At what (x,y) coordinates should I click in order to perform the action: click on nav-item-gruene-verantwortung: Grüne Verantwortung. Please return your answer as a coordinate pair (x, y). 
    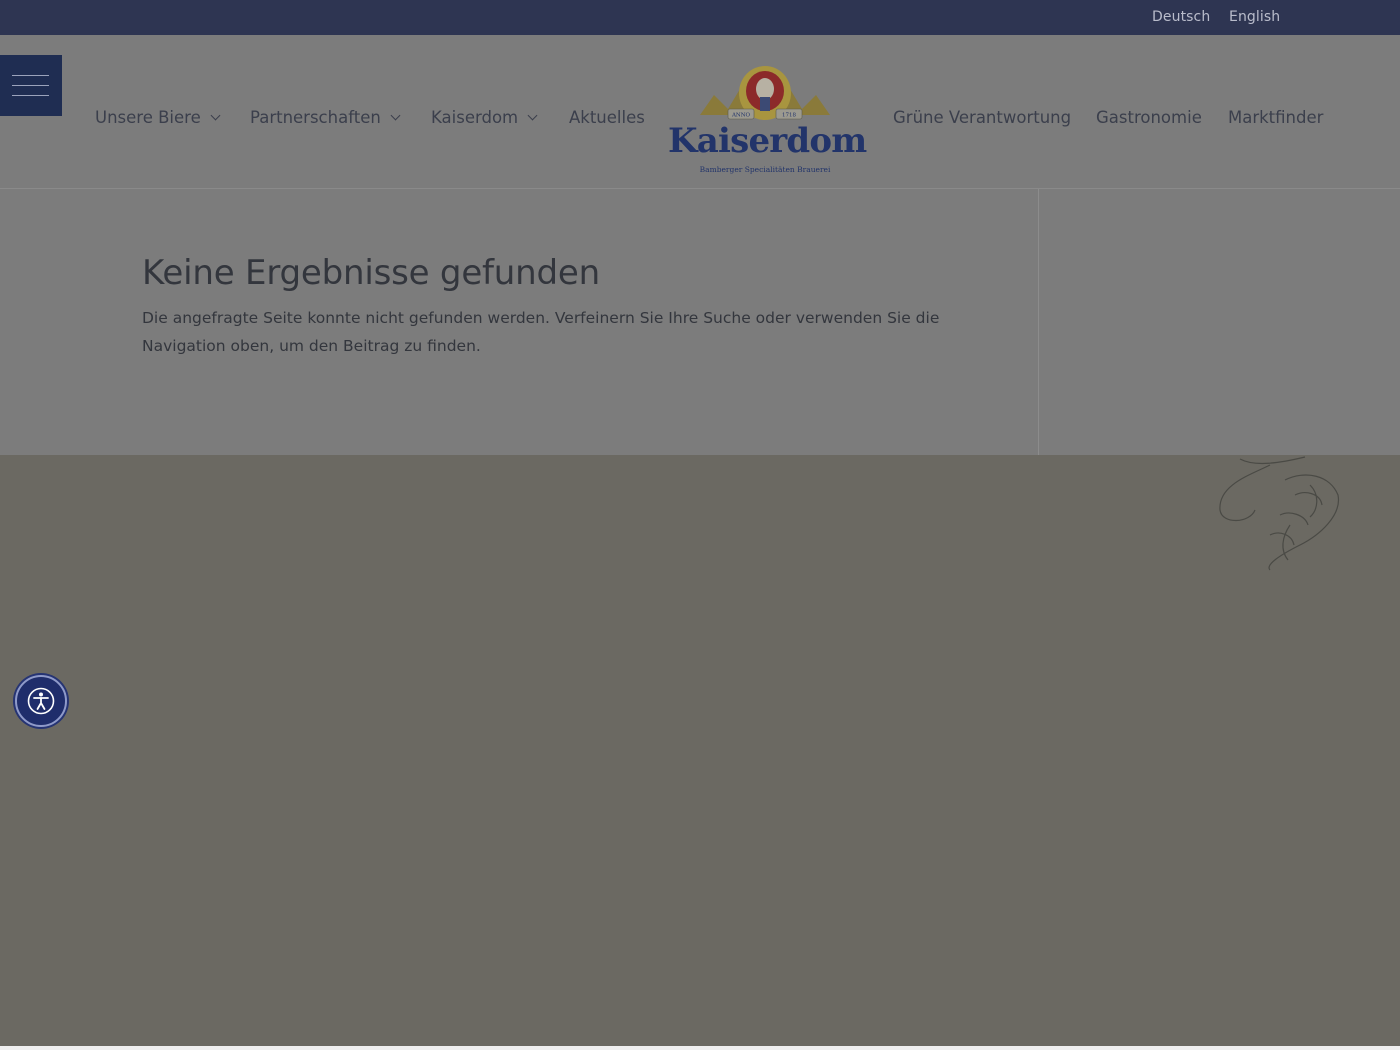
    Looking at the image, I should click on (982, 117).